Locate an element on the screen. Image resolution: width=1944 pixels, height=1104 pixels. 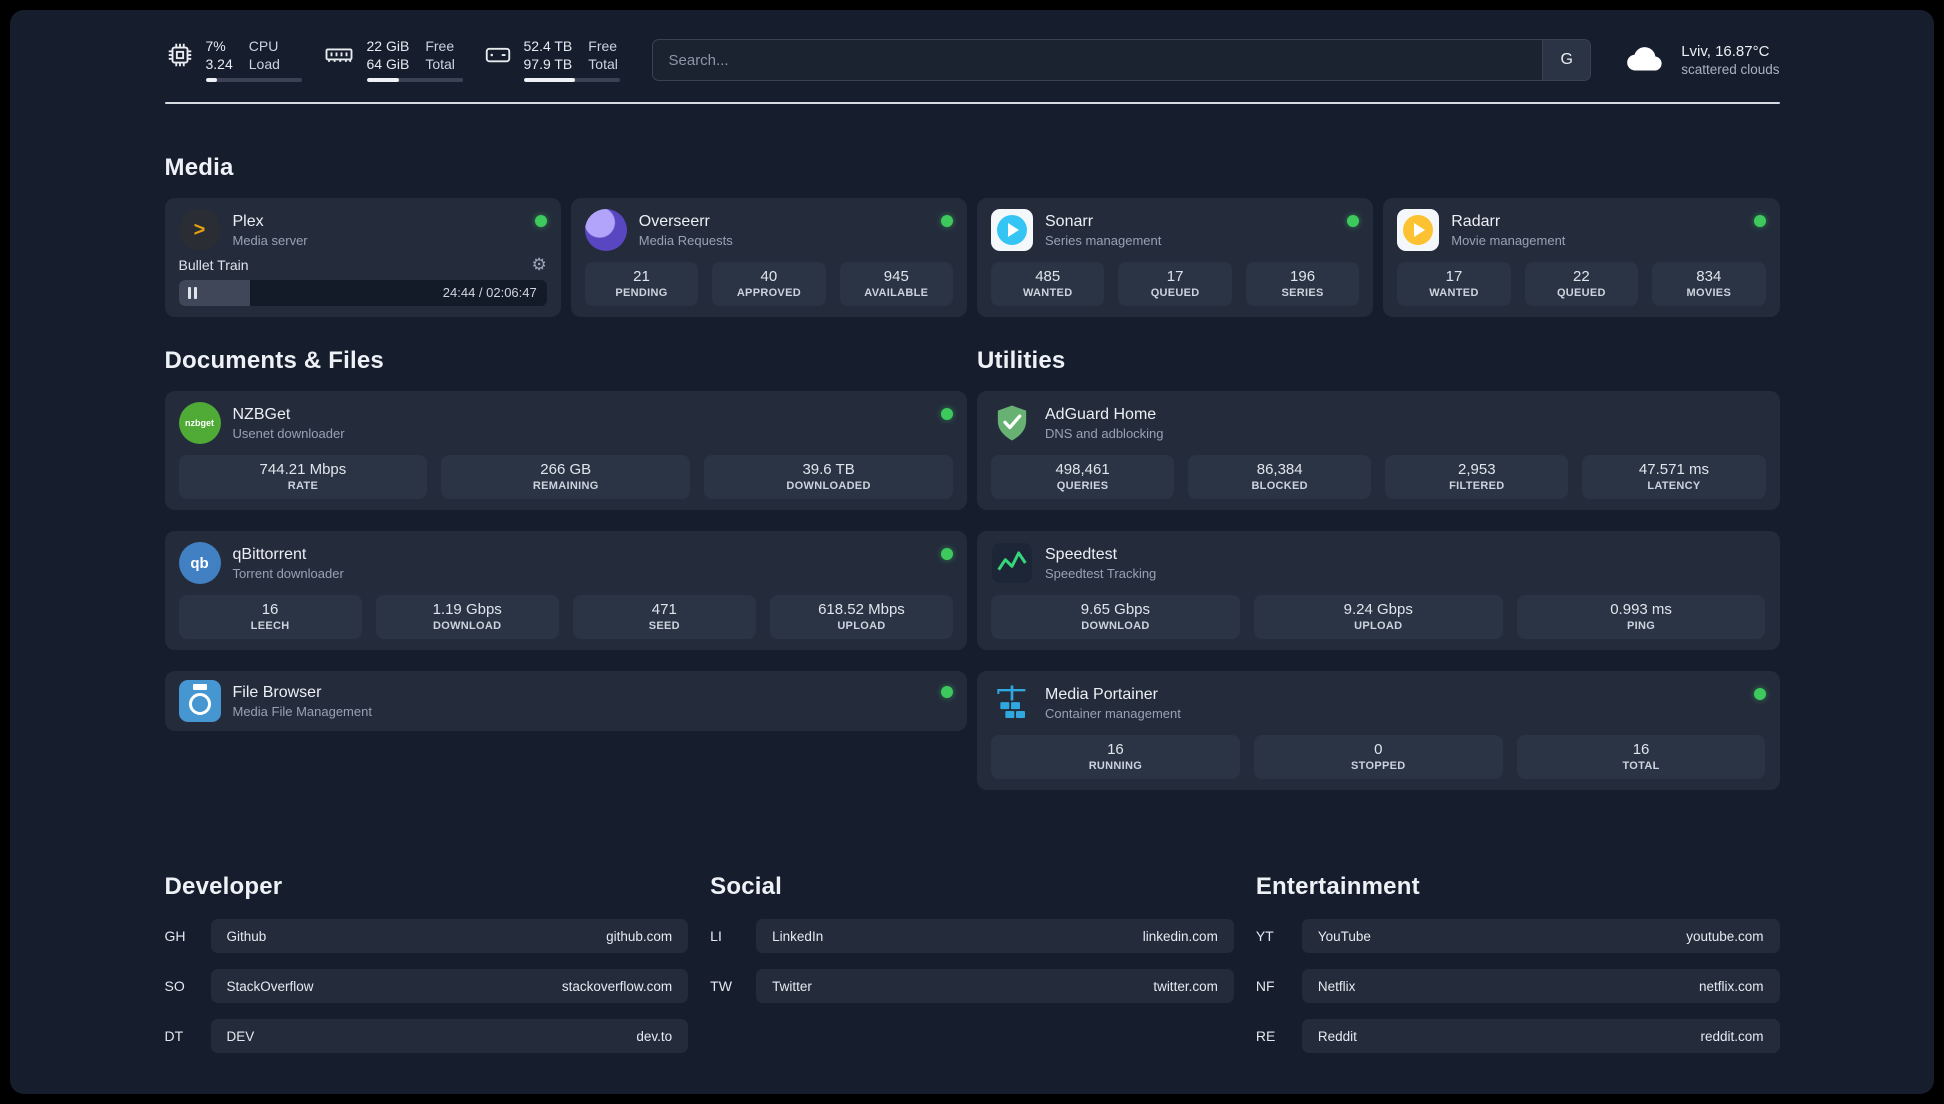
bookmark-row: SO StackOverflow stackoverflow.com is located at coordinates (427, 986).